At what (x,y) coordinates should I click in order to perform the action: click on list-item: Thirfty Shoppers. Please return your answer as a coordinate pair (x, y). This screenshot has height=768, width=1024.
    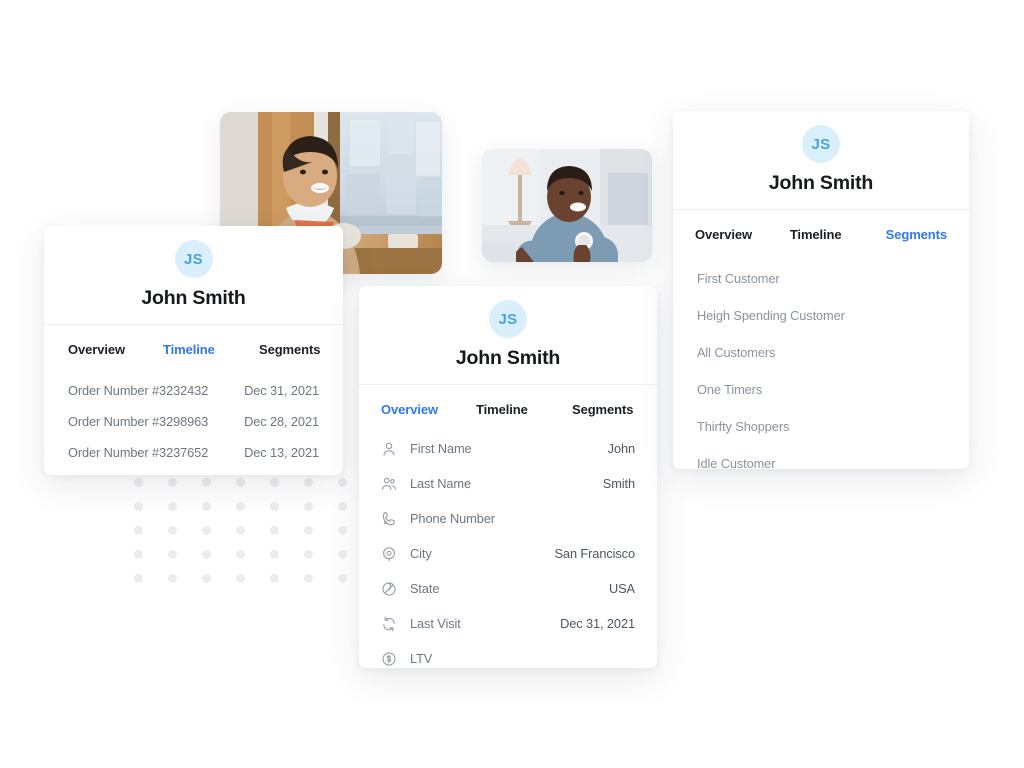
    Looking at the image, I should click on (821, 426).